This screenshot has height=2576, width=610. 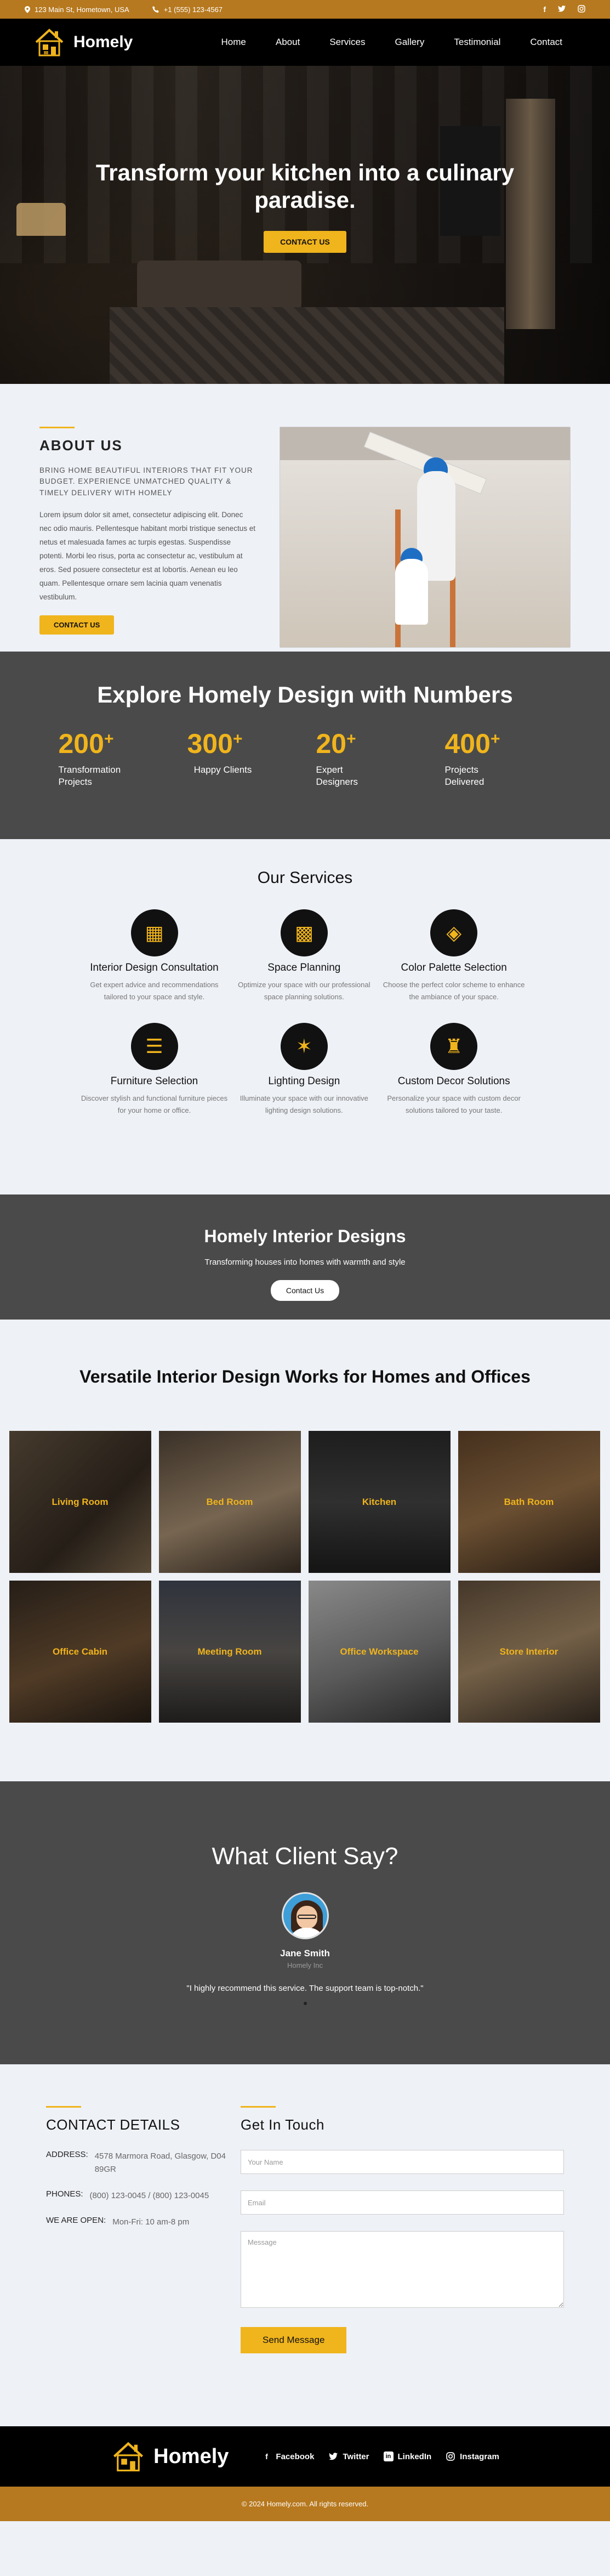 I want to click on about-image, so click(x=425, y=537).